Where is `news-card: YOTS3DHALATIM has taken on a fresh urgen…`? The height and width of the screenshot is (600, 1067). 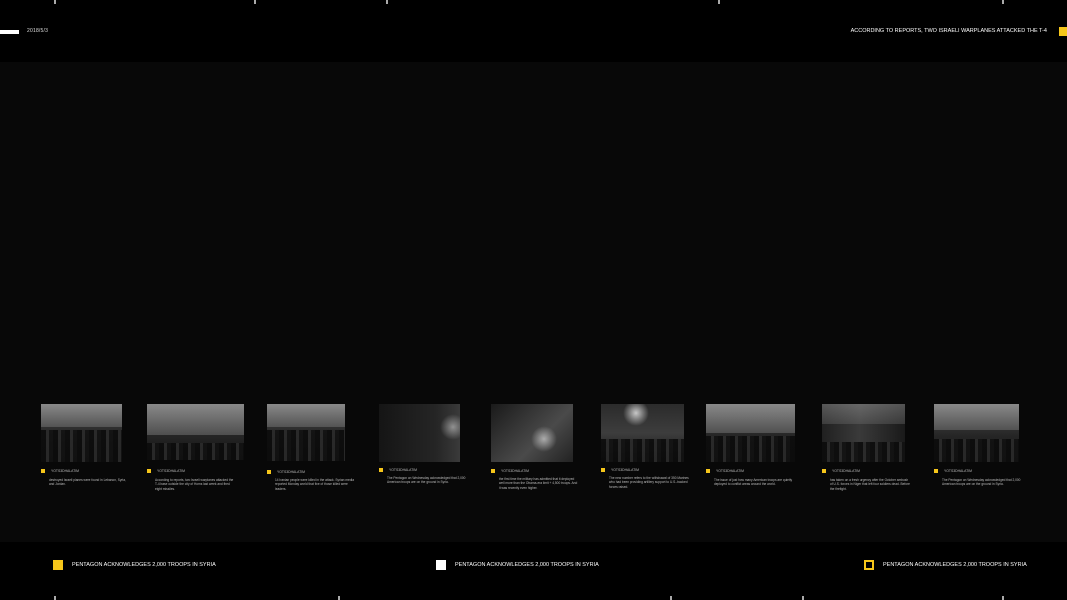
news-card: YOTS3DHALATIM has taken on a fresh urgen… is located at coordinates (866, 447).